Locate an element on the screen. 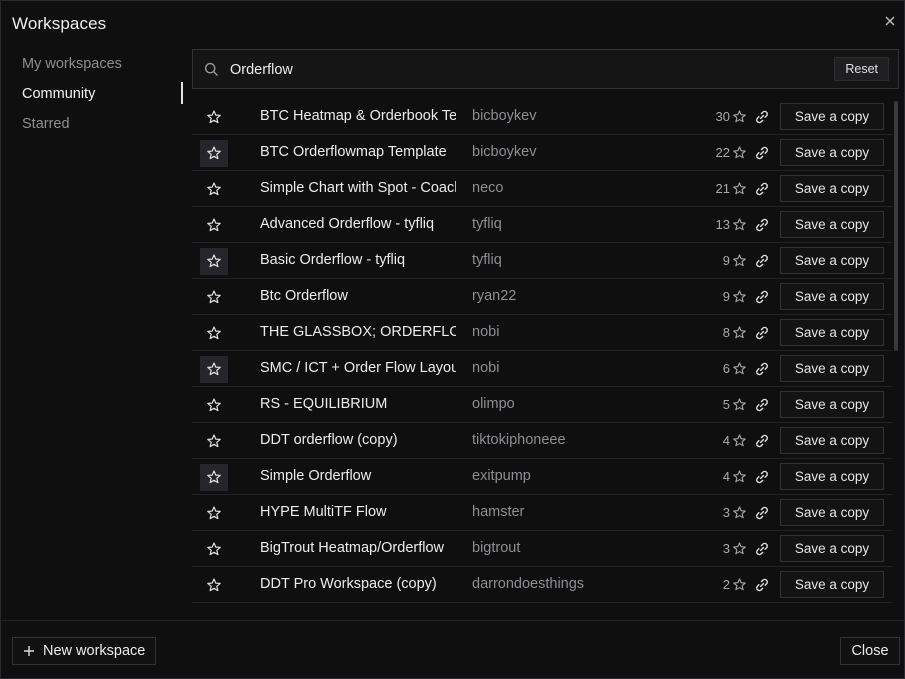 The height and width of the screenshot is (679, 905). new-workspace-label: New workspace is located at coordinates (94, 651).